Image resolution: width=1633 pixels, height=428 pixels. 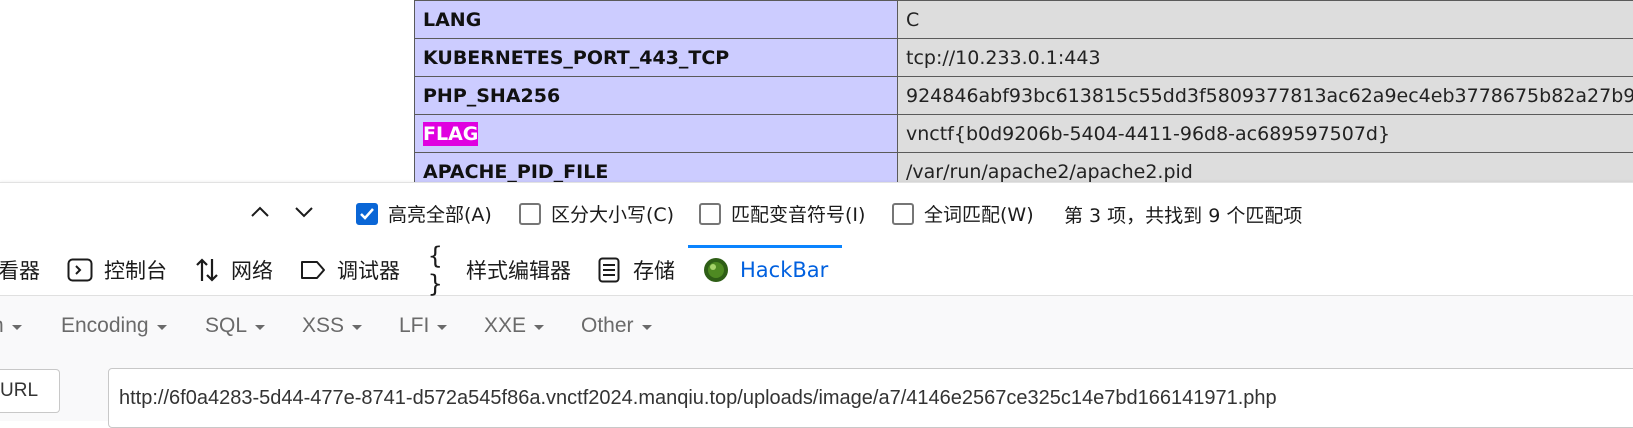 I want to click on style-editor-icon: { }, so click(x=442, y=270).